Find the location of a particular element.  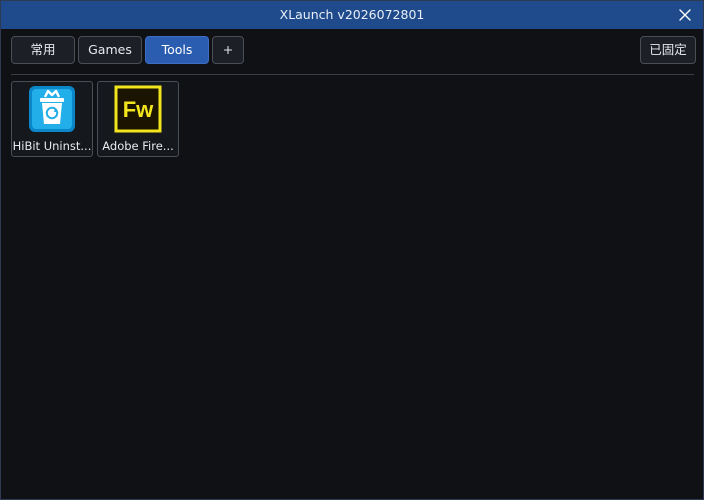

close-button is located at coordinates (685, 15).